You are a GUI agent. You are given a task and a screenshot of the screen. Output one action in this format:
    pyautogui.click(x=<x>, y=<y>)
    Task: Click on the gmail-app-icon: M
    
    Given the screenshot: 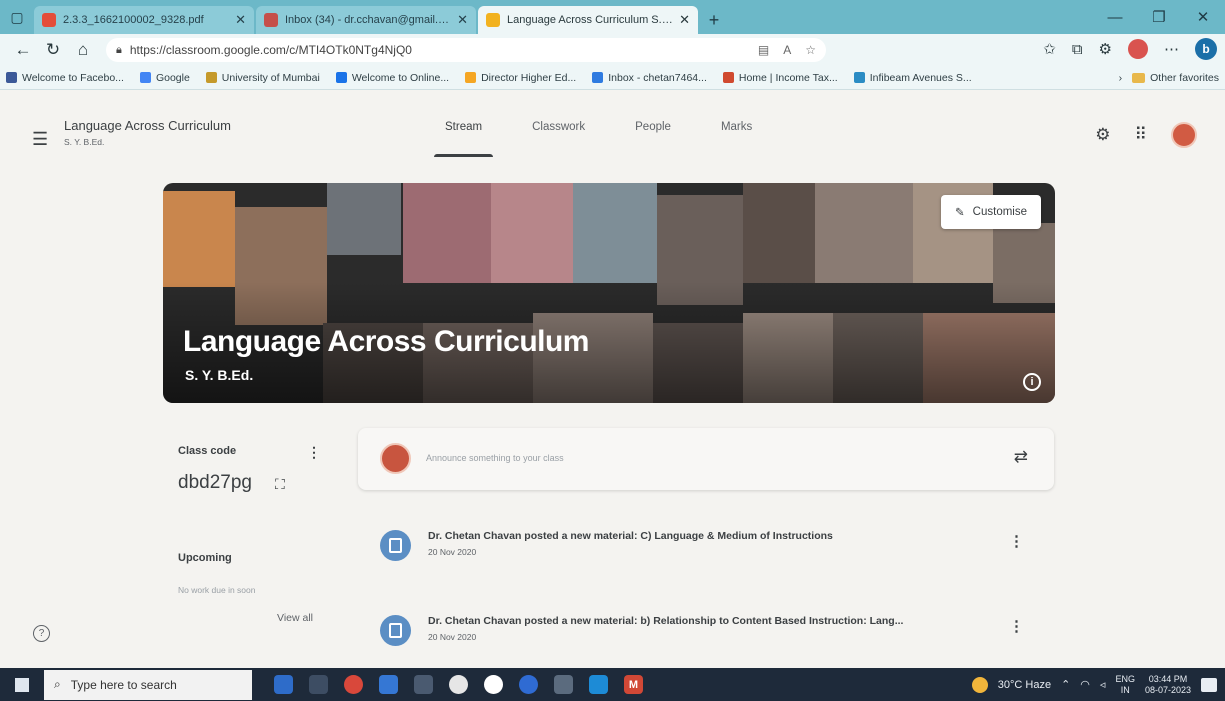 What is the action you would take?
    pyautogui.click(x=633, y=684)
    